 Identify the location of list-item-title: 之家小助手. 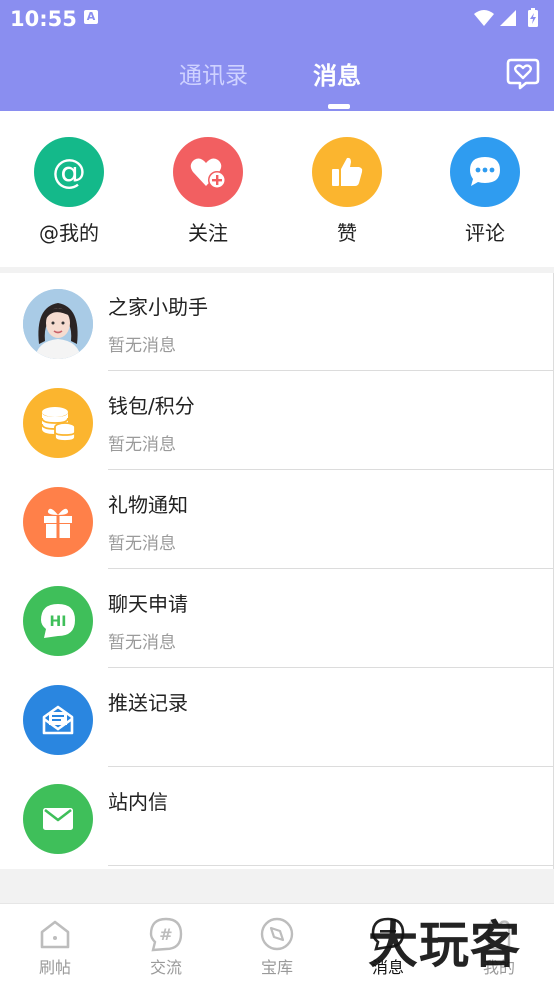
(158, 307).